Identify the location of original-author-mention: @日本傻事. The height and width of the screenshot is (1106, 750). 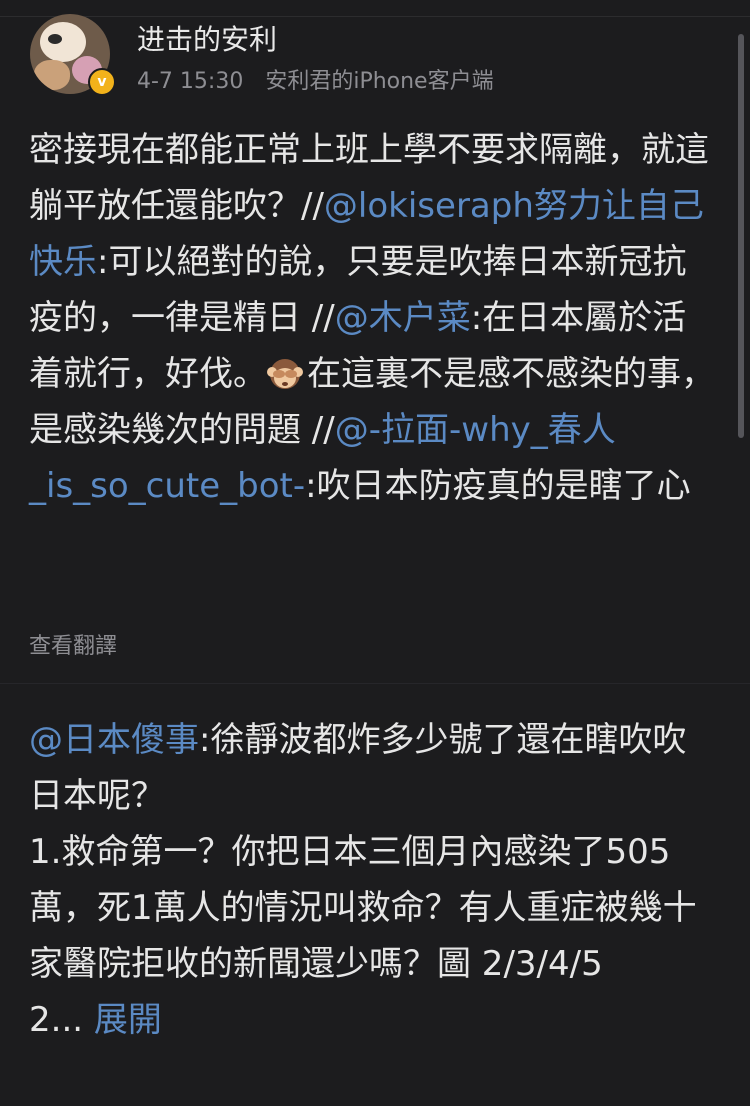
(114, 740).